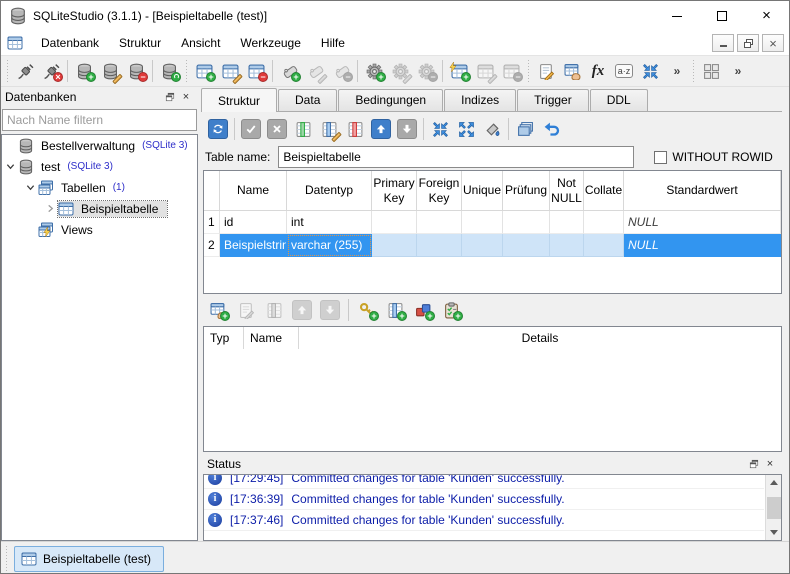 Image resolution: width=790 pixels, height=574 pixels. I want to click on copy-table-button, so click(525, 129).